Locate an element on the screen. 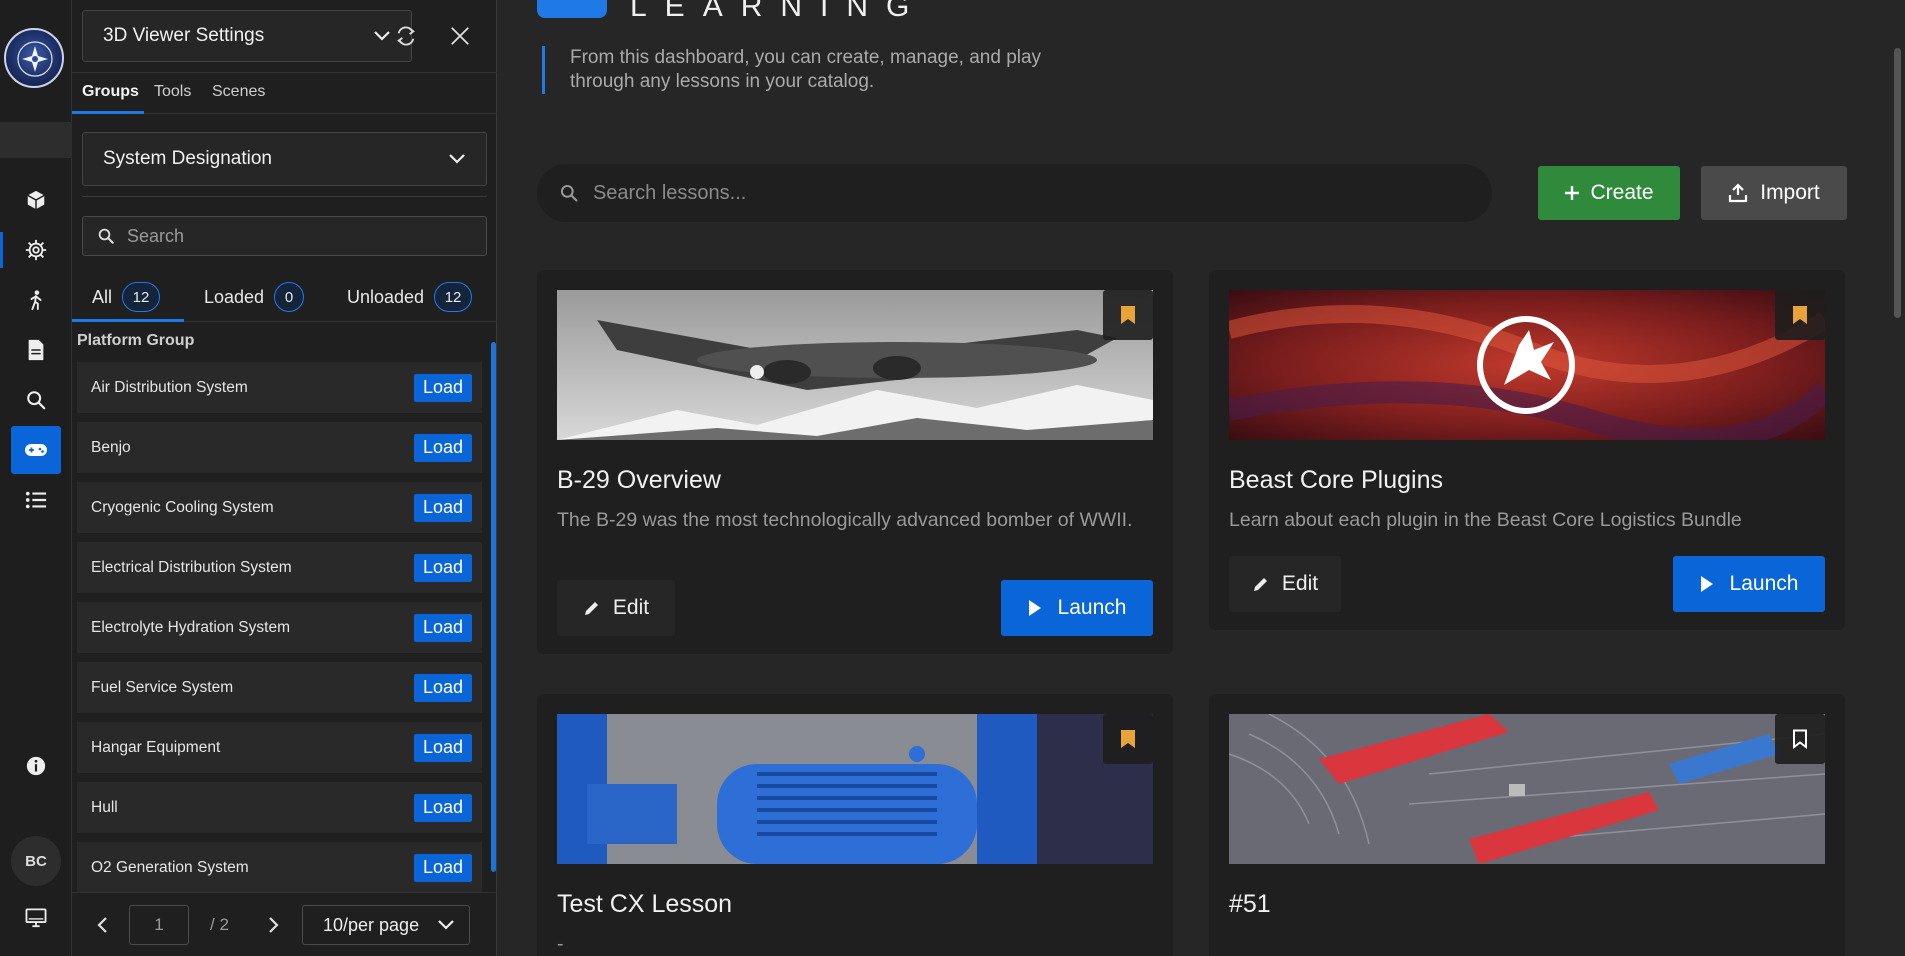  page-number-input is located at coordinates (159, 925).